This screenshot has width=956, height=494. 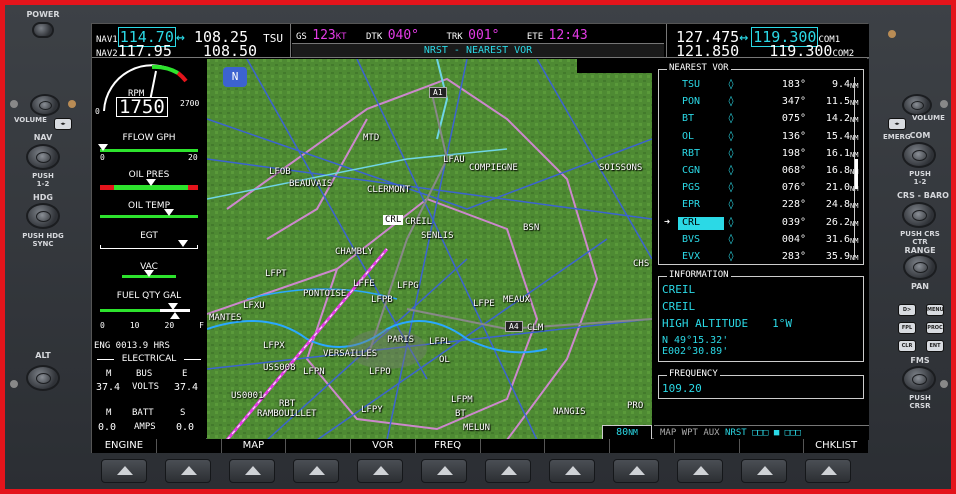 What do you see at coordinates (691, 256) in the screenshot?
I see `vor-ident: EVX` at bounding box center [691, 256].